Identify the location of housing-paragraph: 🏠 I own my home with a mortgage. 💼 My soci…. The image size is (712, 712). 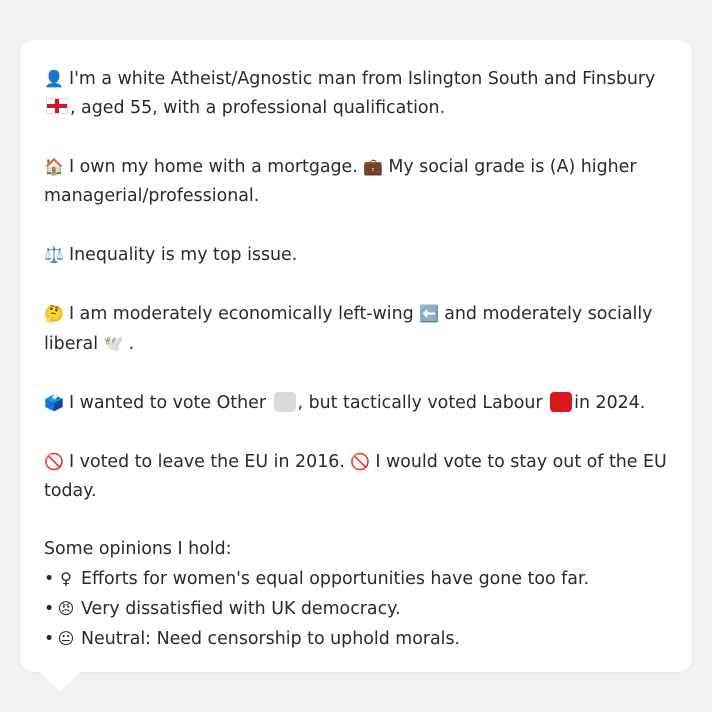
(356, 181).